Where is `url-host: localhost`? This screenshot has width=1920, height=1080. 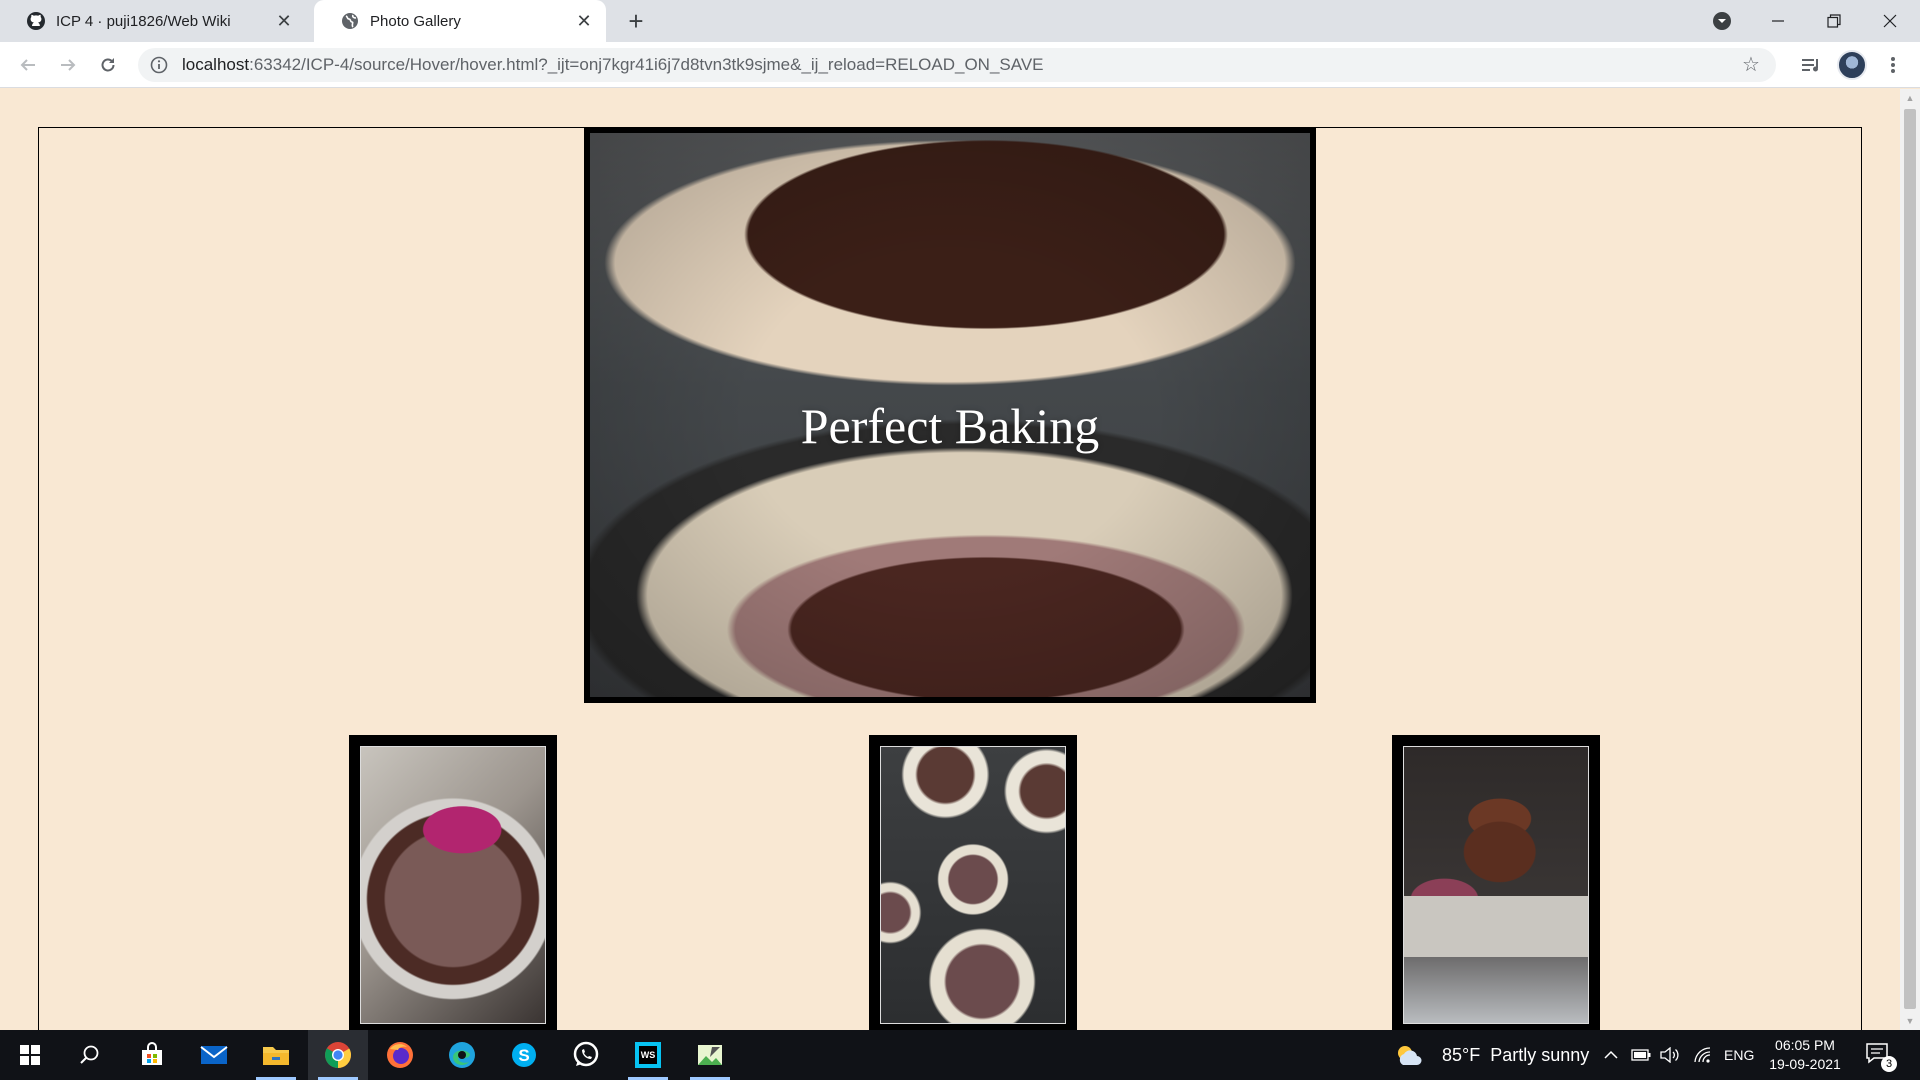
url-host: localhost is located at coordinates (216, 64).